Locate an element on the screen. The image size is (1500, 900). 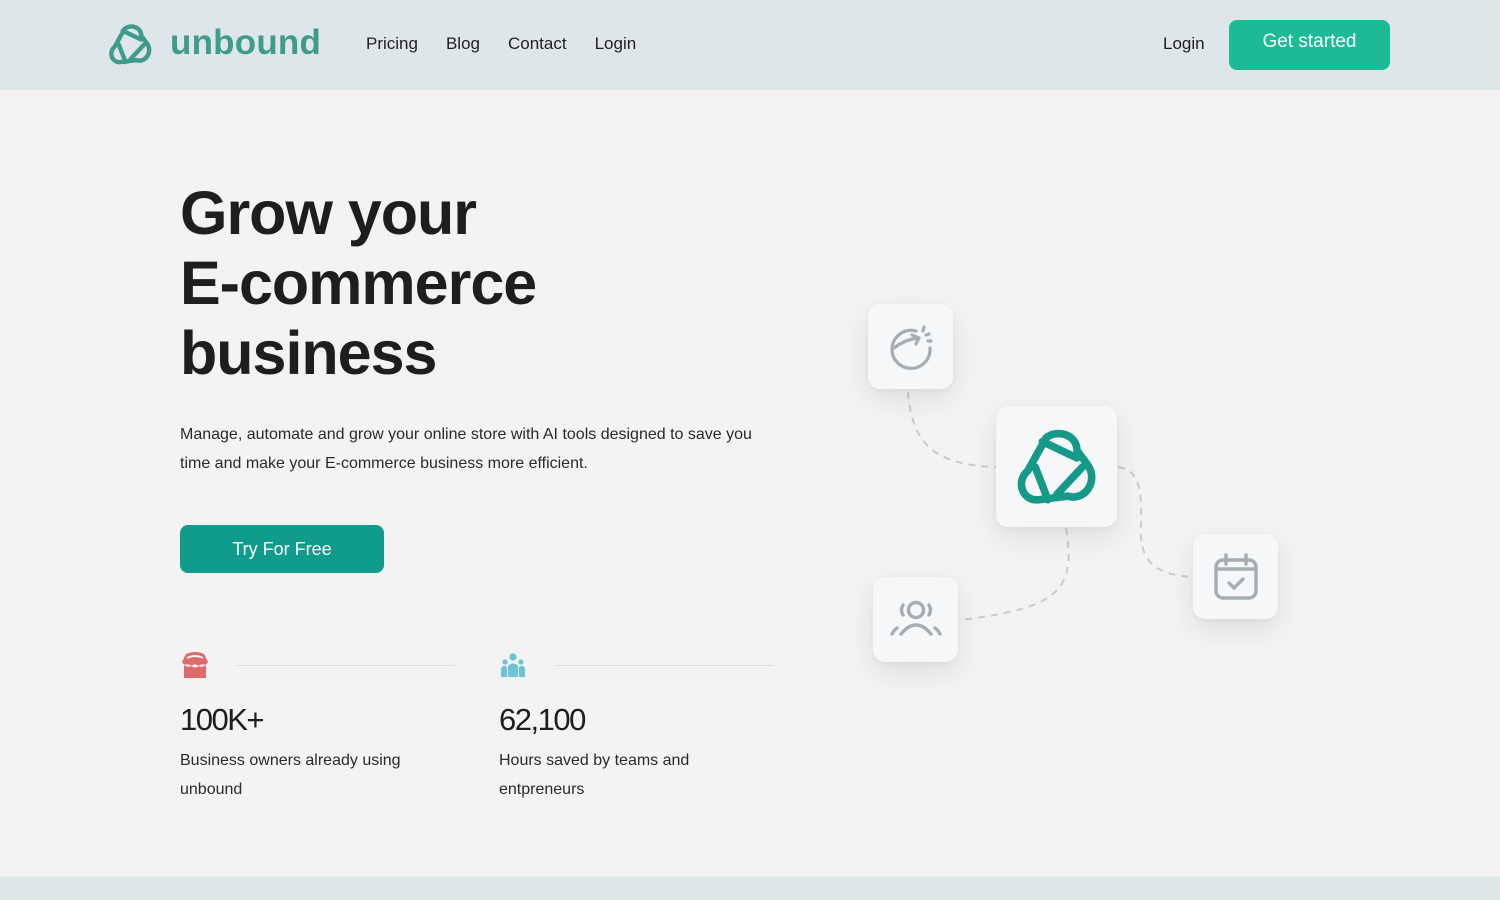
try-for-free-button: Try For Free is located at coordinates (282, 549).